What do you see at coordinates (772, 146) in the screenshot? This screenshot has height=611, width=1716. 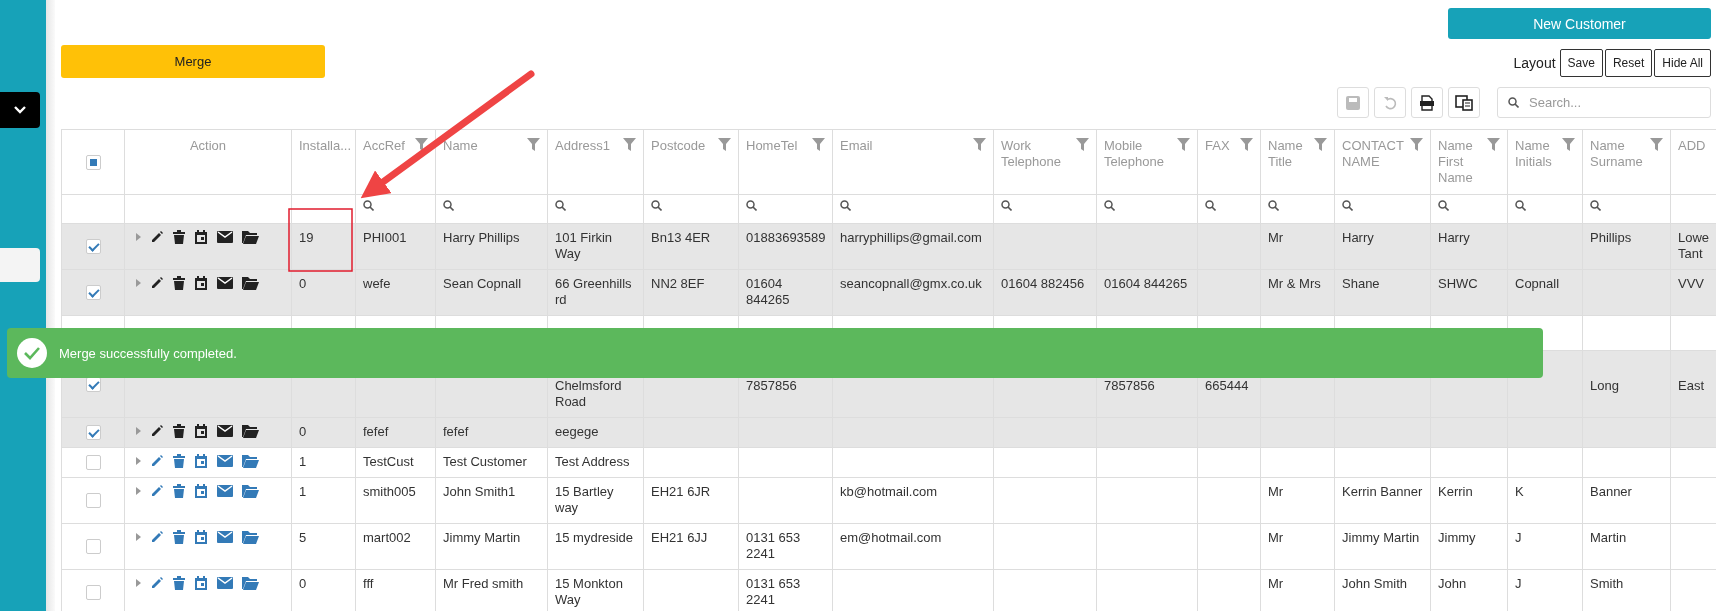 I see `column-header: HomeTel` at bounding box center [772, 146].